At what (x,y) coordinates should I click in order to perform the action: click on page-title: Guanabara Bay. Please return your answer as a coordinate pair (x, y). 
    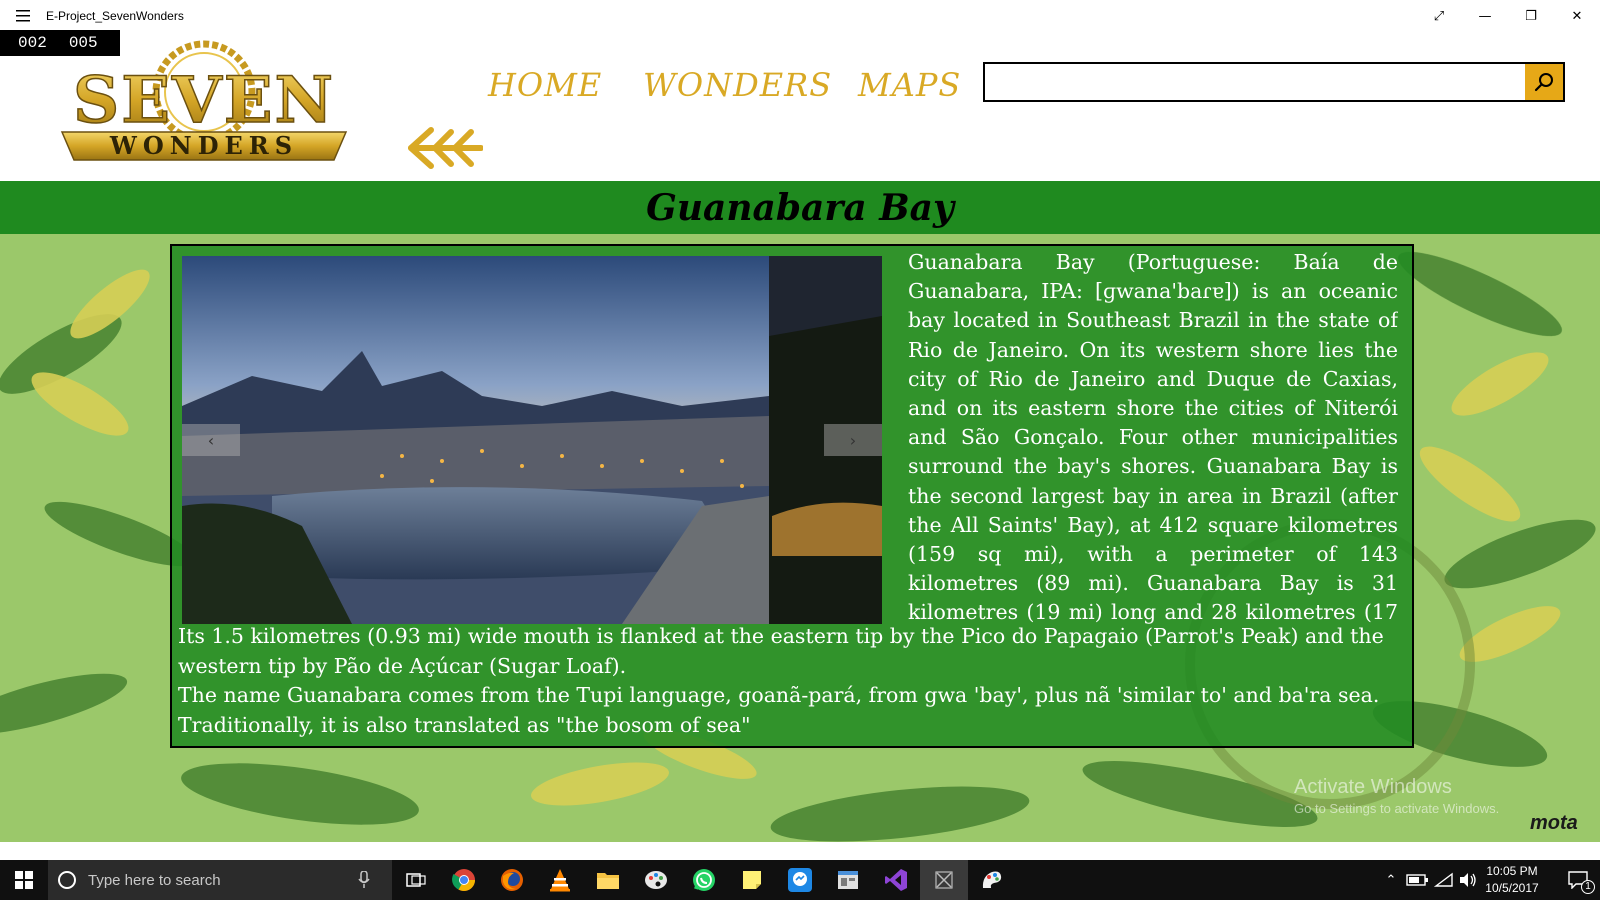
    Looking at the image, I should click on (800, 207).